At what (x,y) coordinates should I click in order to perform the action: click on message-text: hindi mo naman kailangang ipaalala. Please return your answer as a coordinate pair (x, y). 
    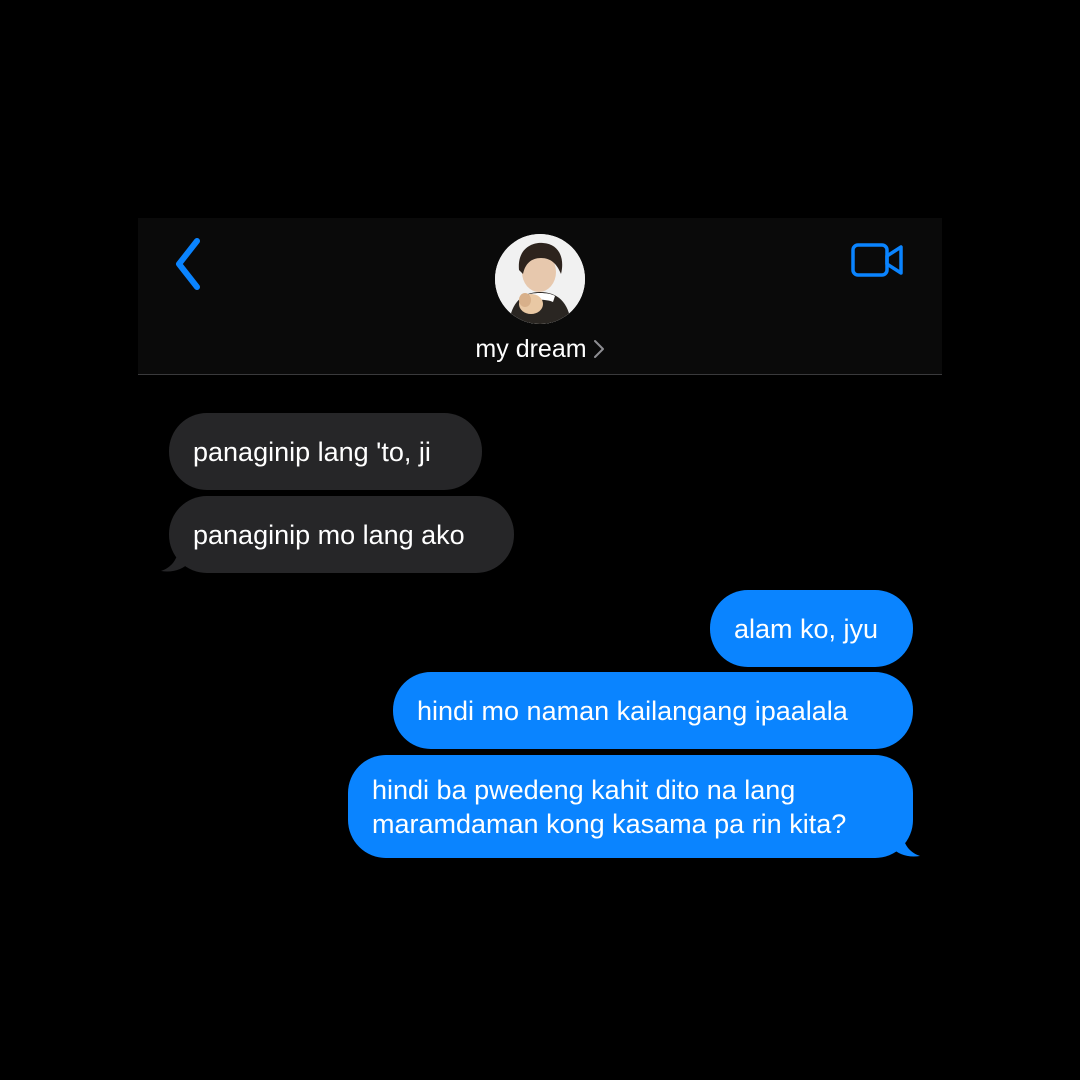
    Looking at the image, I should click on (632, 710).